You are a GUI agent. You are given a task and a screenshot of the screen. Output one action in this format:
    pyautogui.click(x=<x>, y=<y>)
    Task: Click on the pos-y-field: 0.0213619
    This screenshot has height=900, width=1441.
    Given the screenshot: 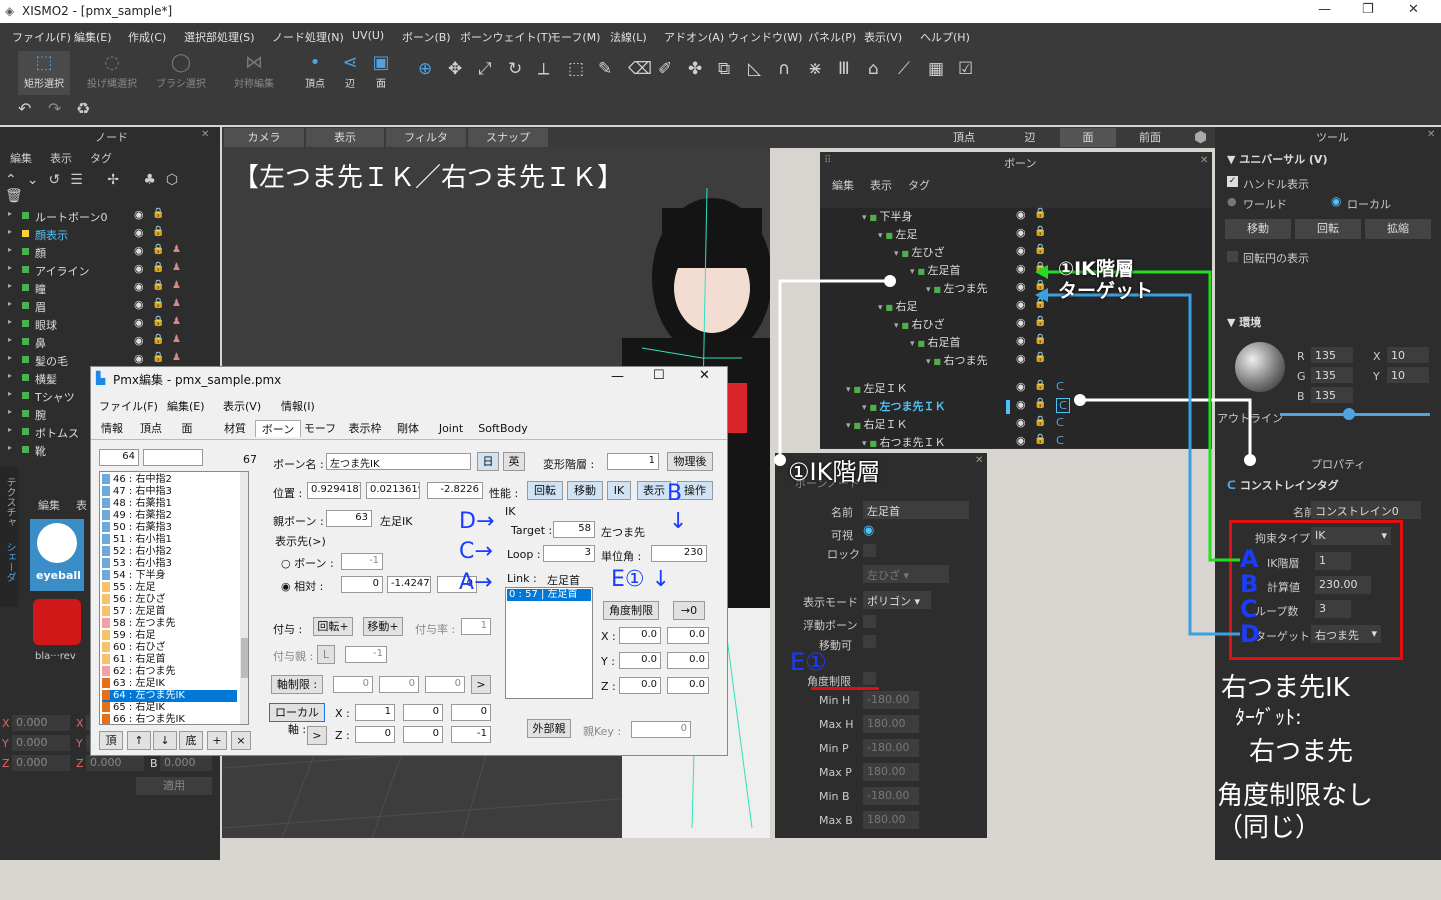 What is the action you would take?
    pyautogui.click(x=393, y=490)
    